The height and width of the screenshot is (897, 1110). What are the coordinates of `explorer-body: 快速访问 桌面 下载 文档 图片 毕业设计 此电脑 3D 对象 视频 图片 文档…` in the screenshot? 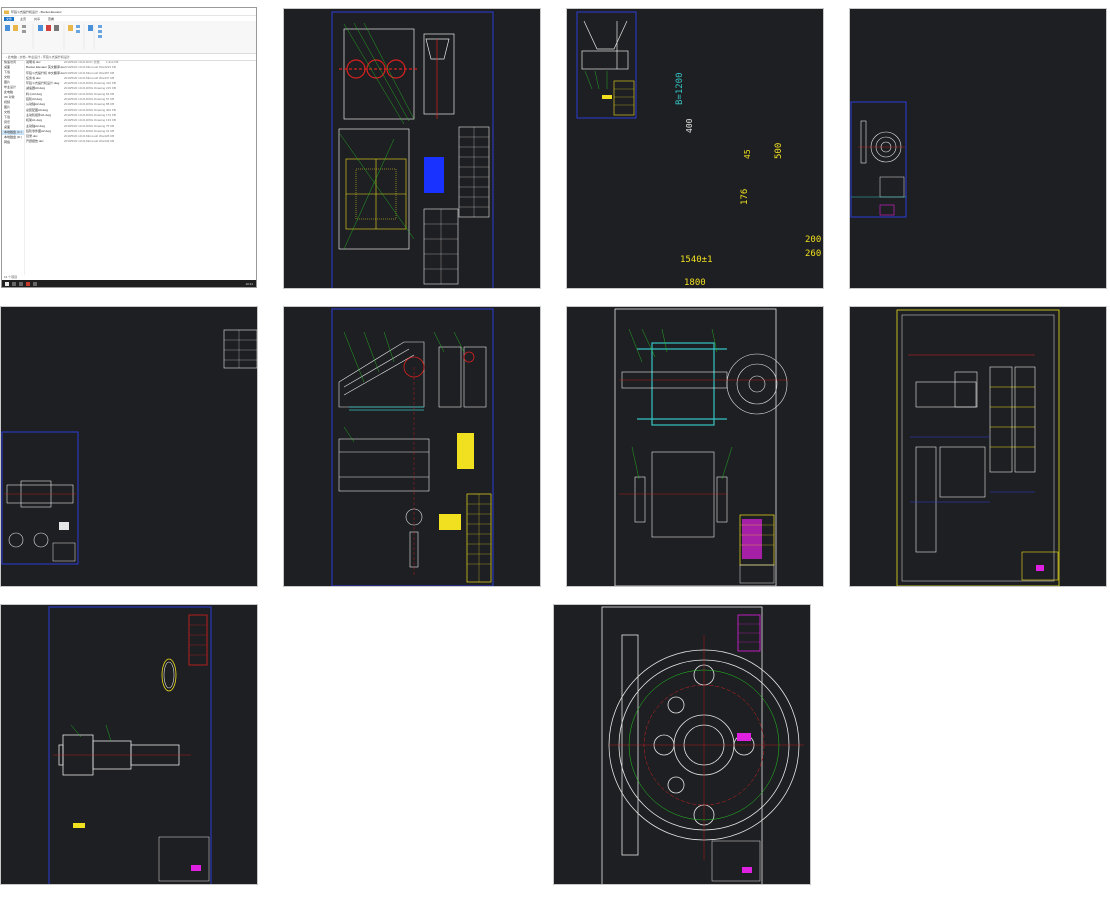 It's located at (129, 167).